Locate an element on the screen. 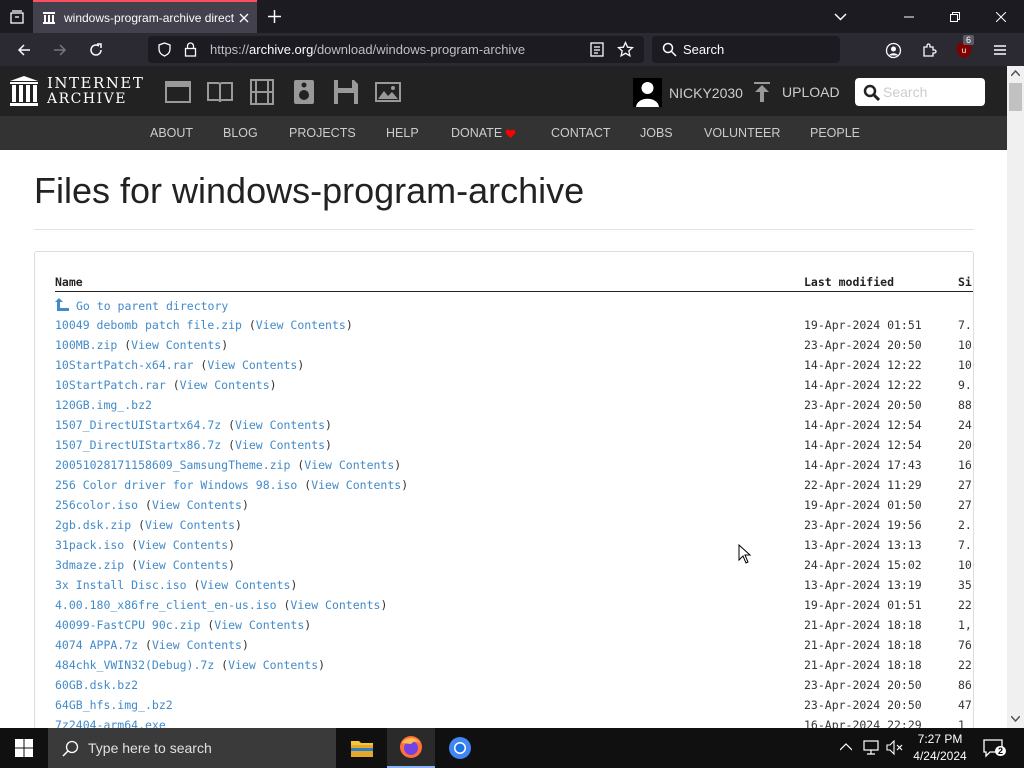  column-header-name: Name is located at coordinates (69, 282).